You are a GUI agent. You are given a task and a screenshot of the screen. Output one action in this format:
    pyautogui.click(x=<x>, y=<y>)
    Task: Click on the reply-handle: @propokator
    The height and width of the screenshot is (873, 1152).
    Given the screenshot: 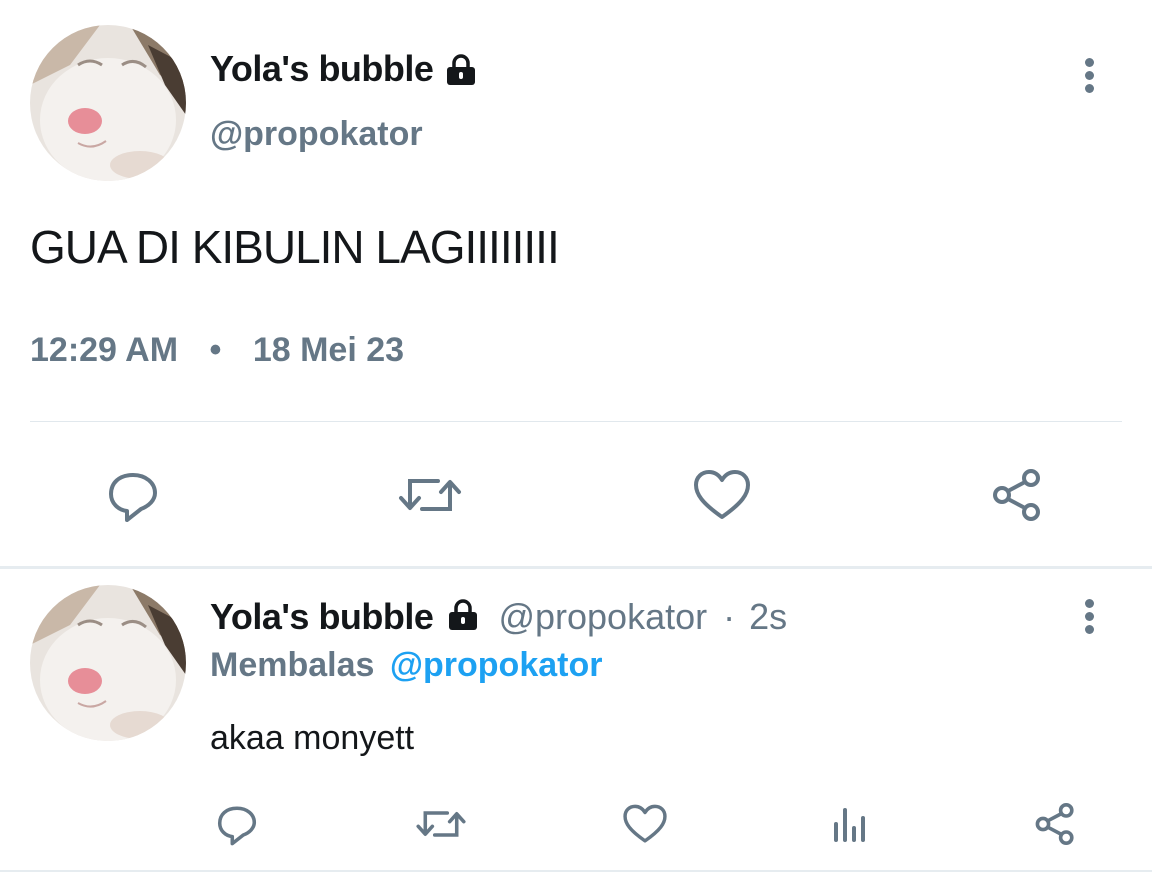 What is the action you would take?
    pyautogui.click(x=602, y=616)
    